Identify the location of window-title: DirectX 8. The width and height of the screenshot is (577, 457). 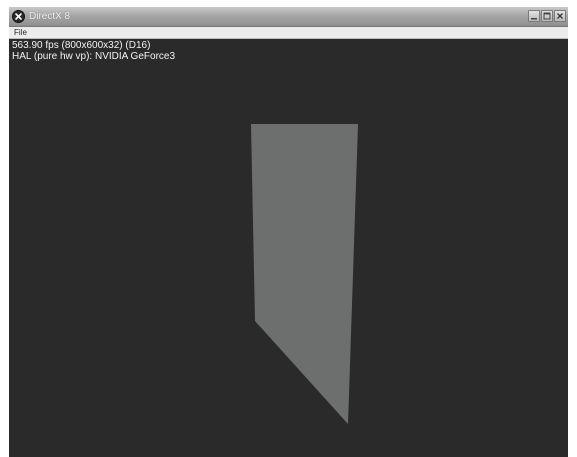
(50, 16).